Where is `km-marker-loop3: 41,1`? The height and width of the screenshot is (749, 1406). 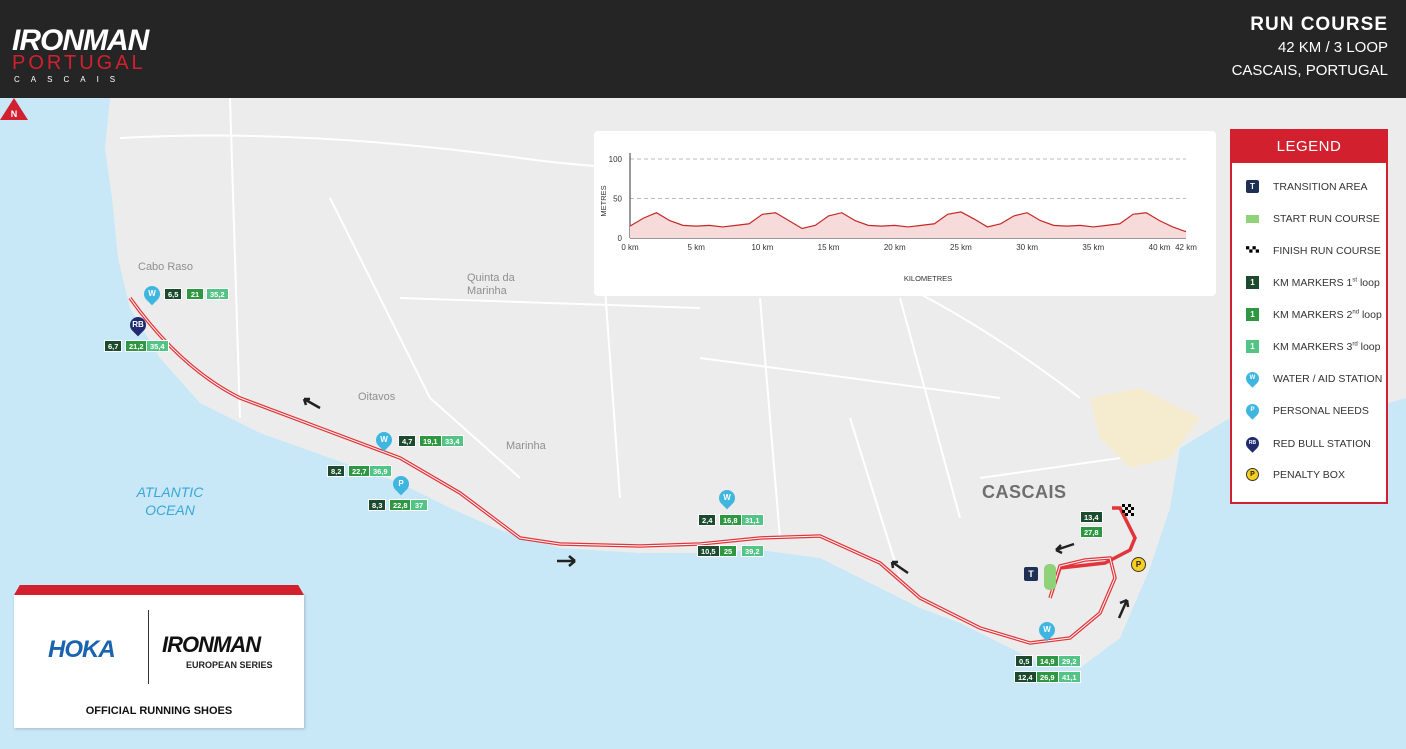
km-marker-loop3: 41,1 is located at coordinates (1069, 677).